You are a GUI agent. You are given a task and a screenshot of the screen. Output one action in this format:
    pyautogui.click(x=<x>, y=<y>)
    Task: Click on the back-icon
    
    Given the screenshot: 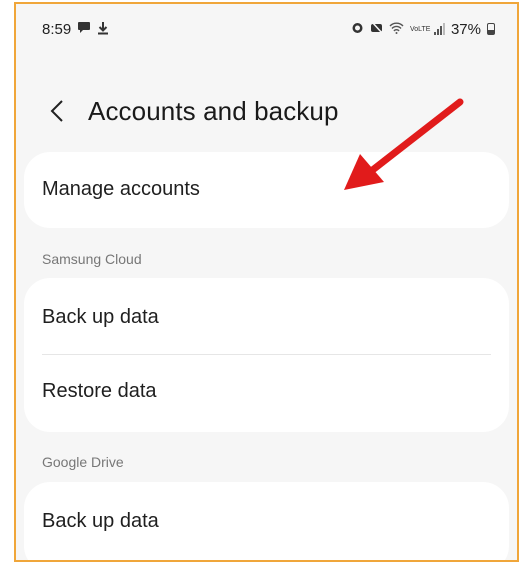 What is the action you would take?
    pyautogui.click(x=57, y=111)
    